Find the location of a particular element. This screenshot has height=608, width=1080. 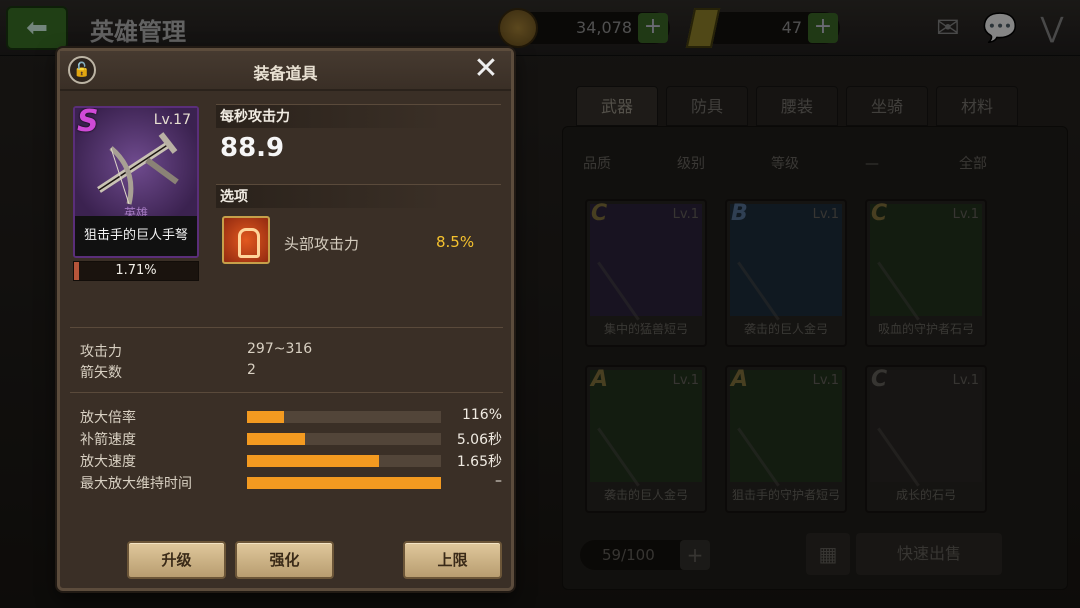

enhance-button: 强化 is located at coordinates (284, 560).